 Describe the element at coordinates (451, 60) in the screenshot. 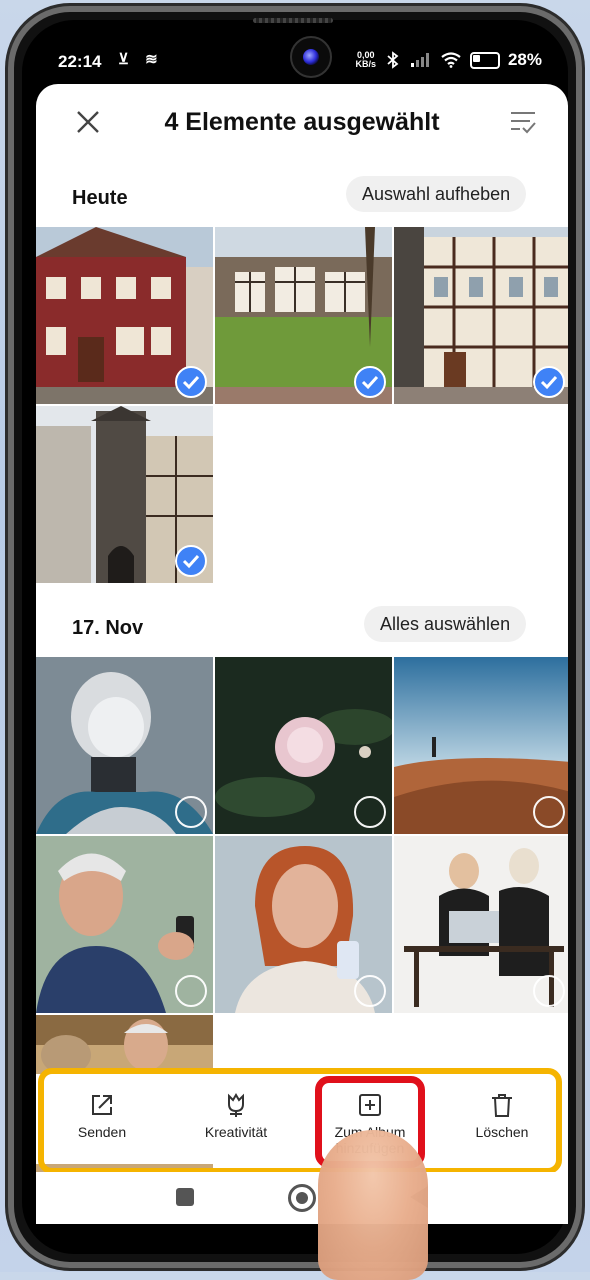

I see `wifi-icon` at that location.